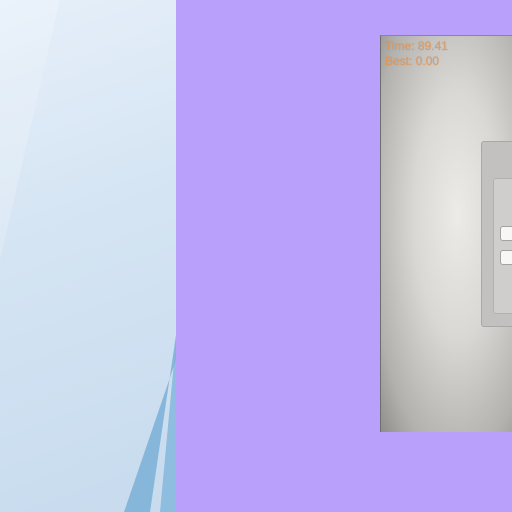 The image size is (512, 512). Describe the element at coordinates (502, 246) in the screenshot. I see `form-panel` at that location.